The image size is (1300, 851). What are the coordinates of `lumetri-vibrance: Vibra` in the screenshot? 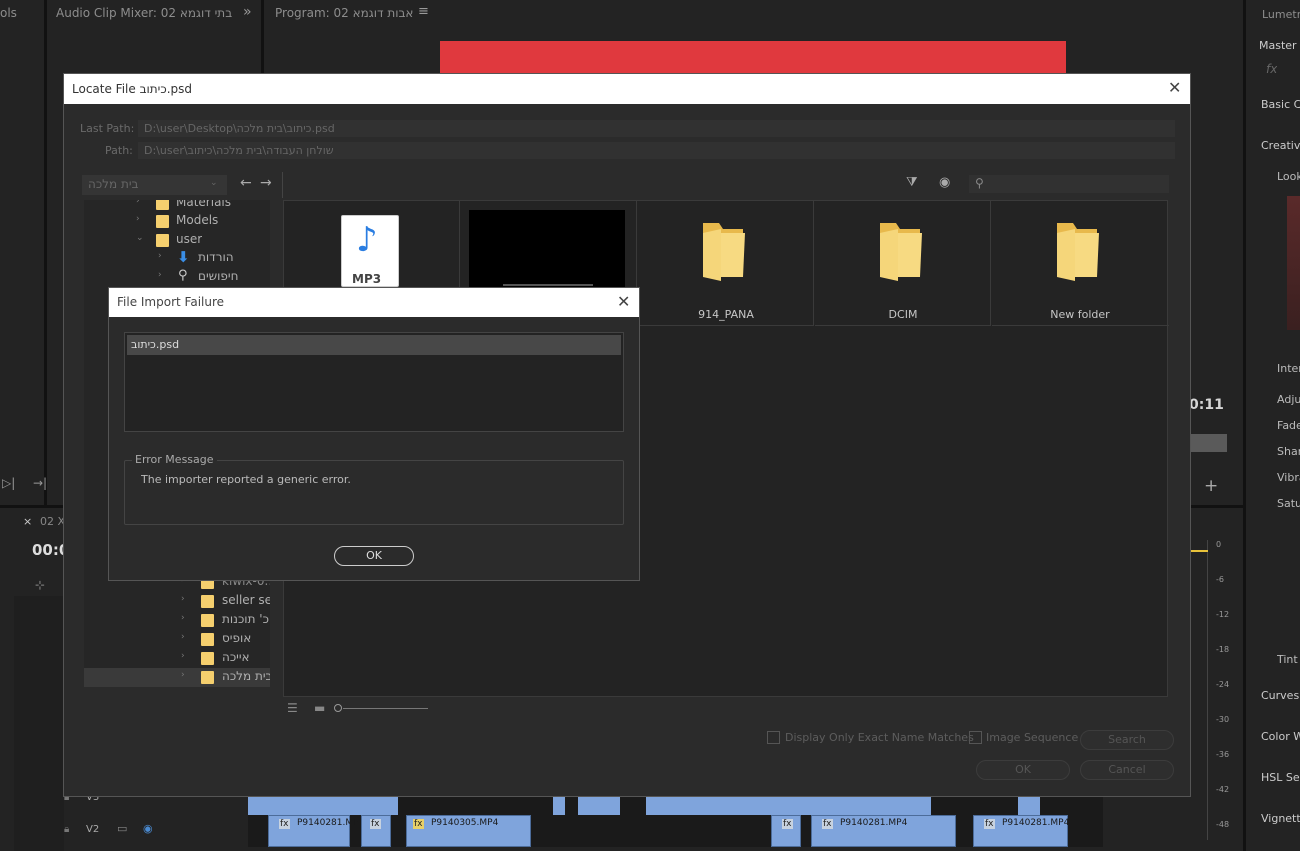 It's located at (1288, 477).